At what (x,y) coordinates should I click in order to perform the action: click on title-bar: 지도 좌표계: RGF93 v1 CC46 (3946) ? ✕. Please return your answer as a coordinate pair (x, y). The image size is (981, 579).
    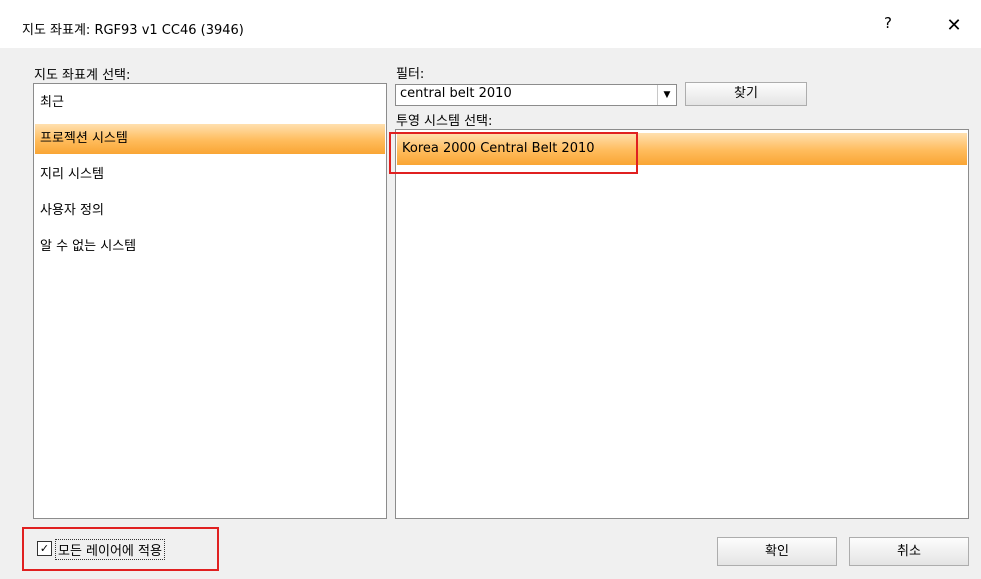
    Looking at the image, I should click on (490, 24).